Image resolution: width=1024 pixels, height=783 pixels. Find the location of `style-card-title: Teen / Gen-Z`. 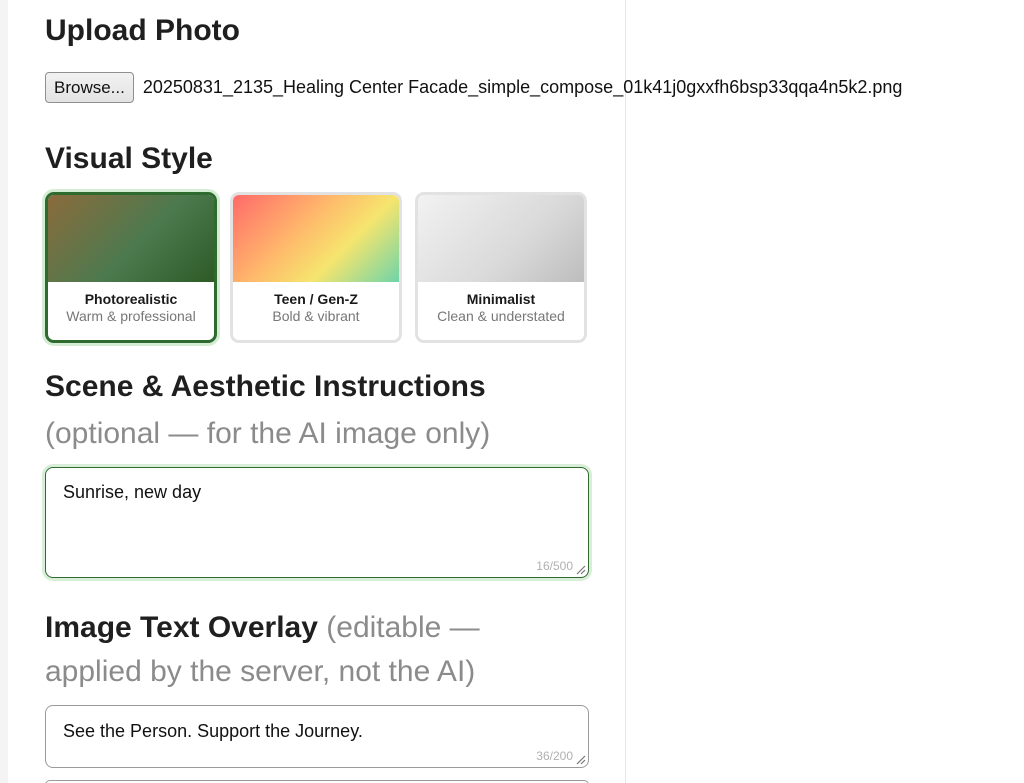

style-card-title: Teen / Gen-Z is located at coordinates (316, 299).